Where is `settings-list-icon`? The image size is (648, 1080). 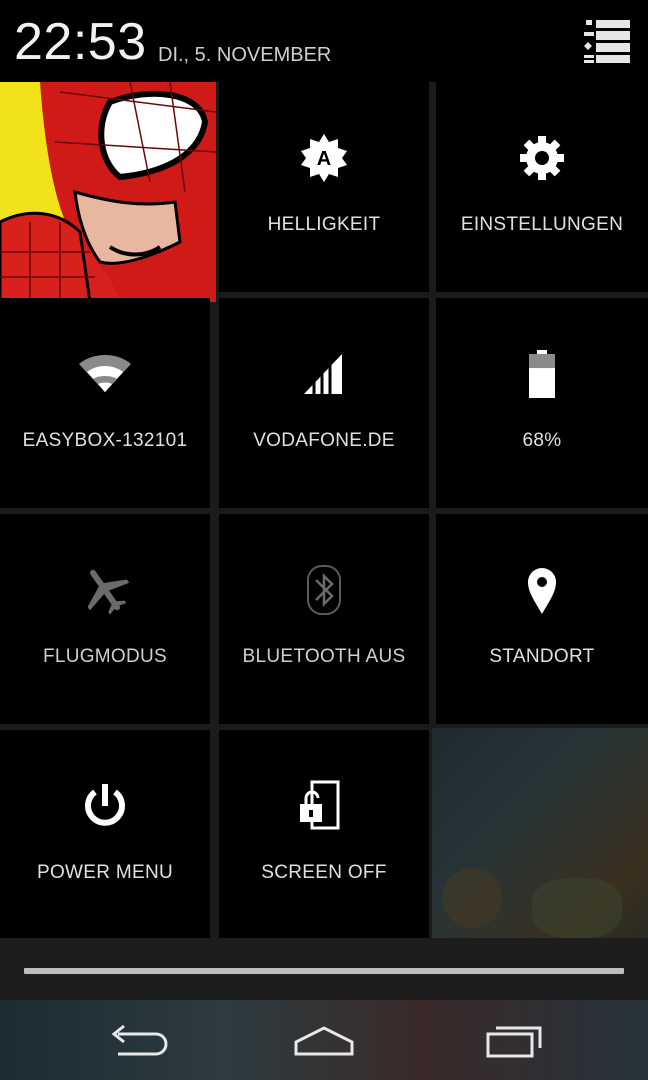 settings-list-icon is located at coordinates (606, 40).